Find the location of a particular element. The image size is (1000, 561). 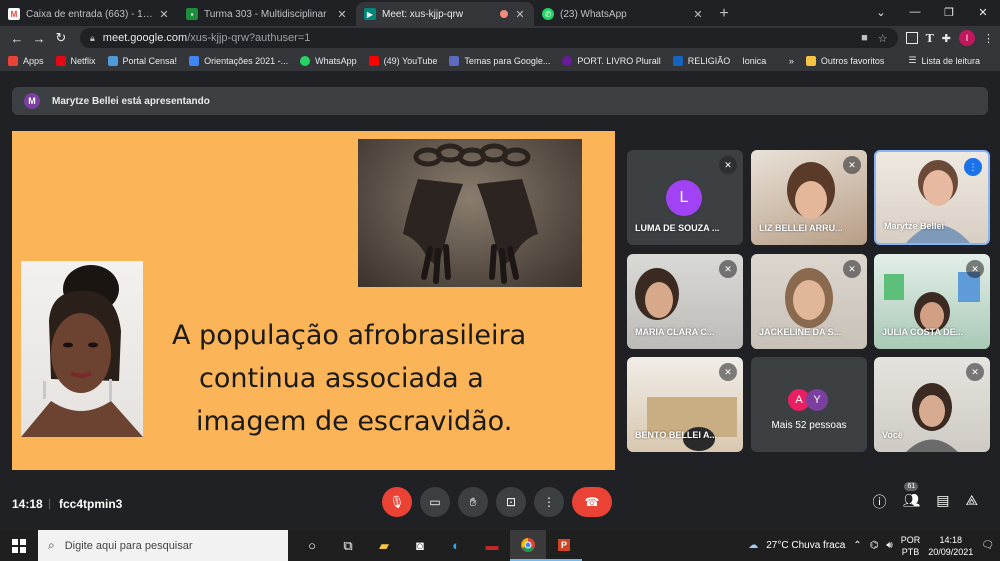

taskbar-clock: 14:18 20/09/2021 is located at coordinates (950, 546).